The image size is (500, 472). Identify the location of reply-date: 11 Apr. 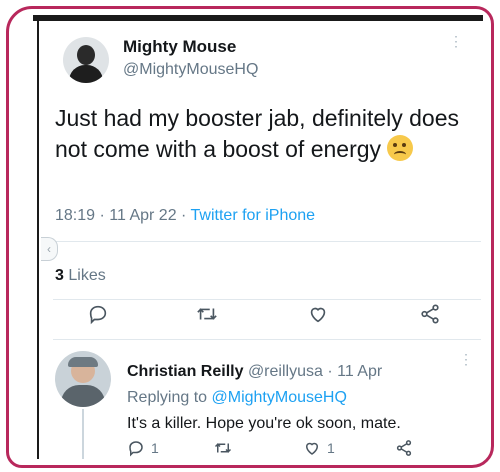
(359, 371).